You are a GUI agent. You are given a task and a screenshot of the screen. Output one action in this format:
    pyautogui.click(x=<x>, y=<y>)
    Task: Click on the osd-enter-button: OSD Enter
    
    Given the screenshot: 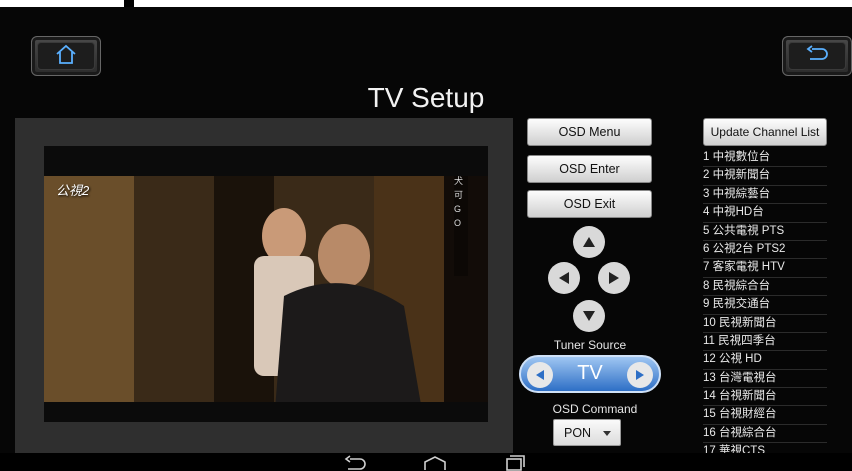 What is the action you would take?
    pyautogui.click(x=589, y=169)
    